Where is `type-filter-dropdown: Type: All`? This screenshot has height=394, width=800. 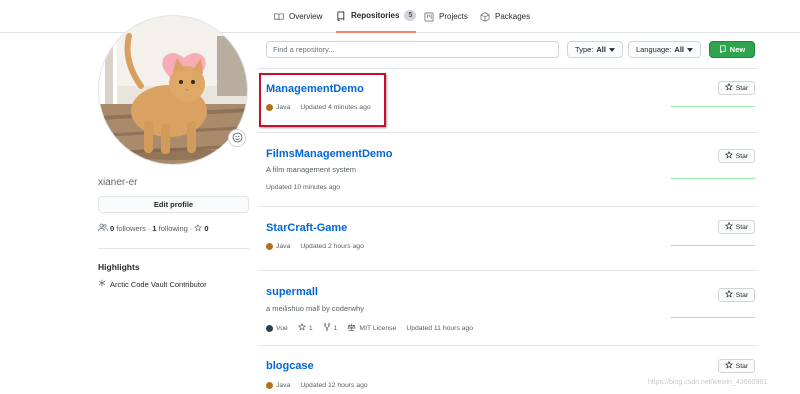
type-filter-dropdown: Type: All is located at coordinates (595, 49).